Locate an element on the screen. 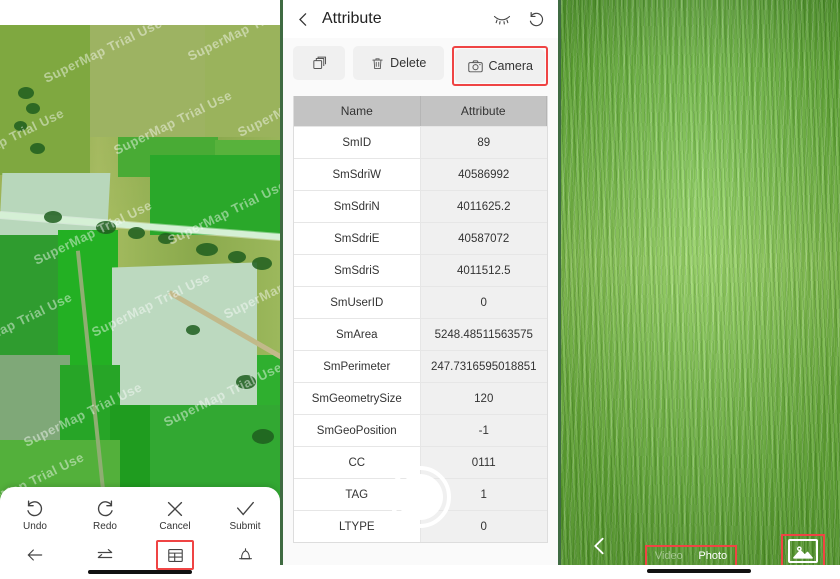 This screenshot has height=579, width=840. cell-name: SmSdriW is located at coordinates (357, 174).